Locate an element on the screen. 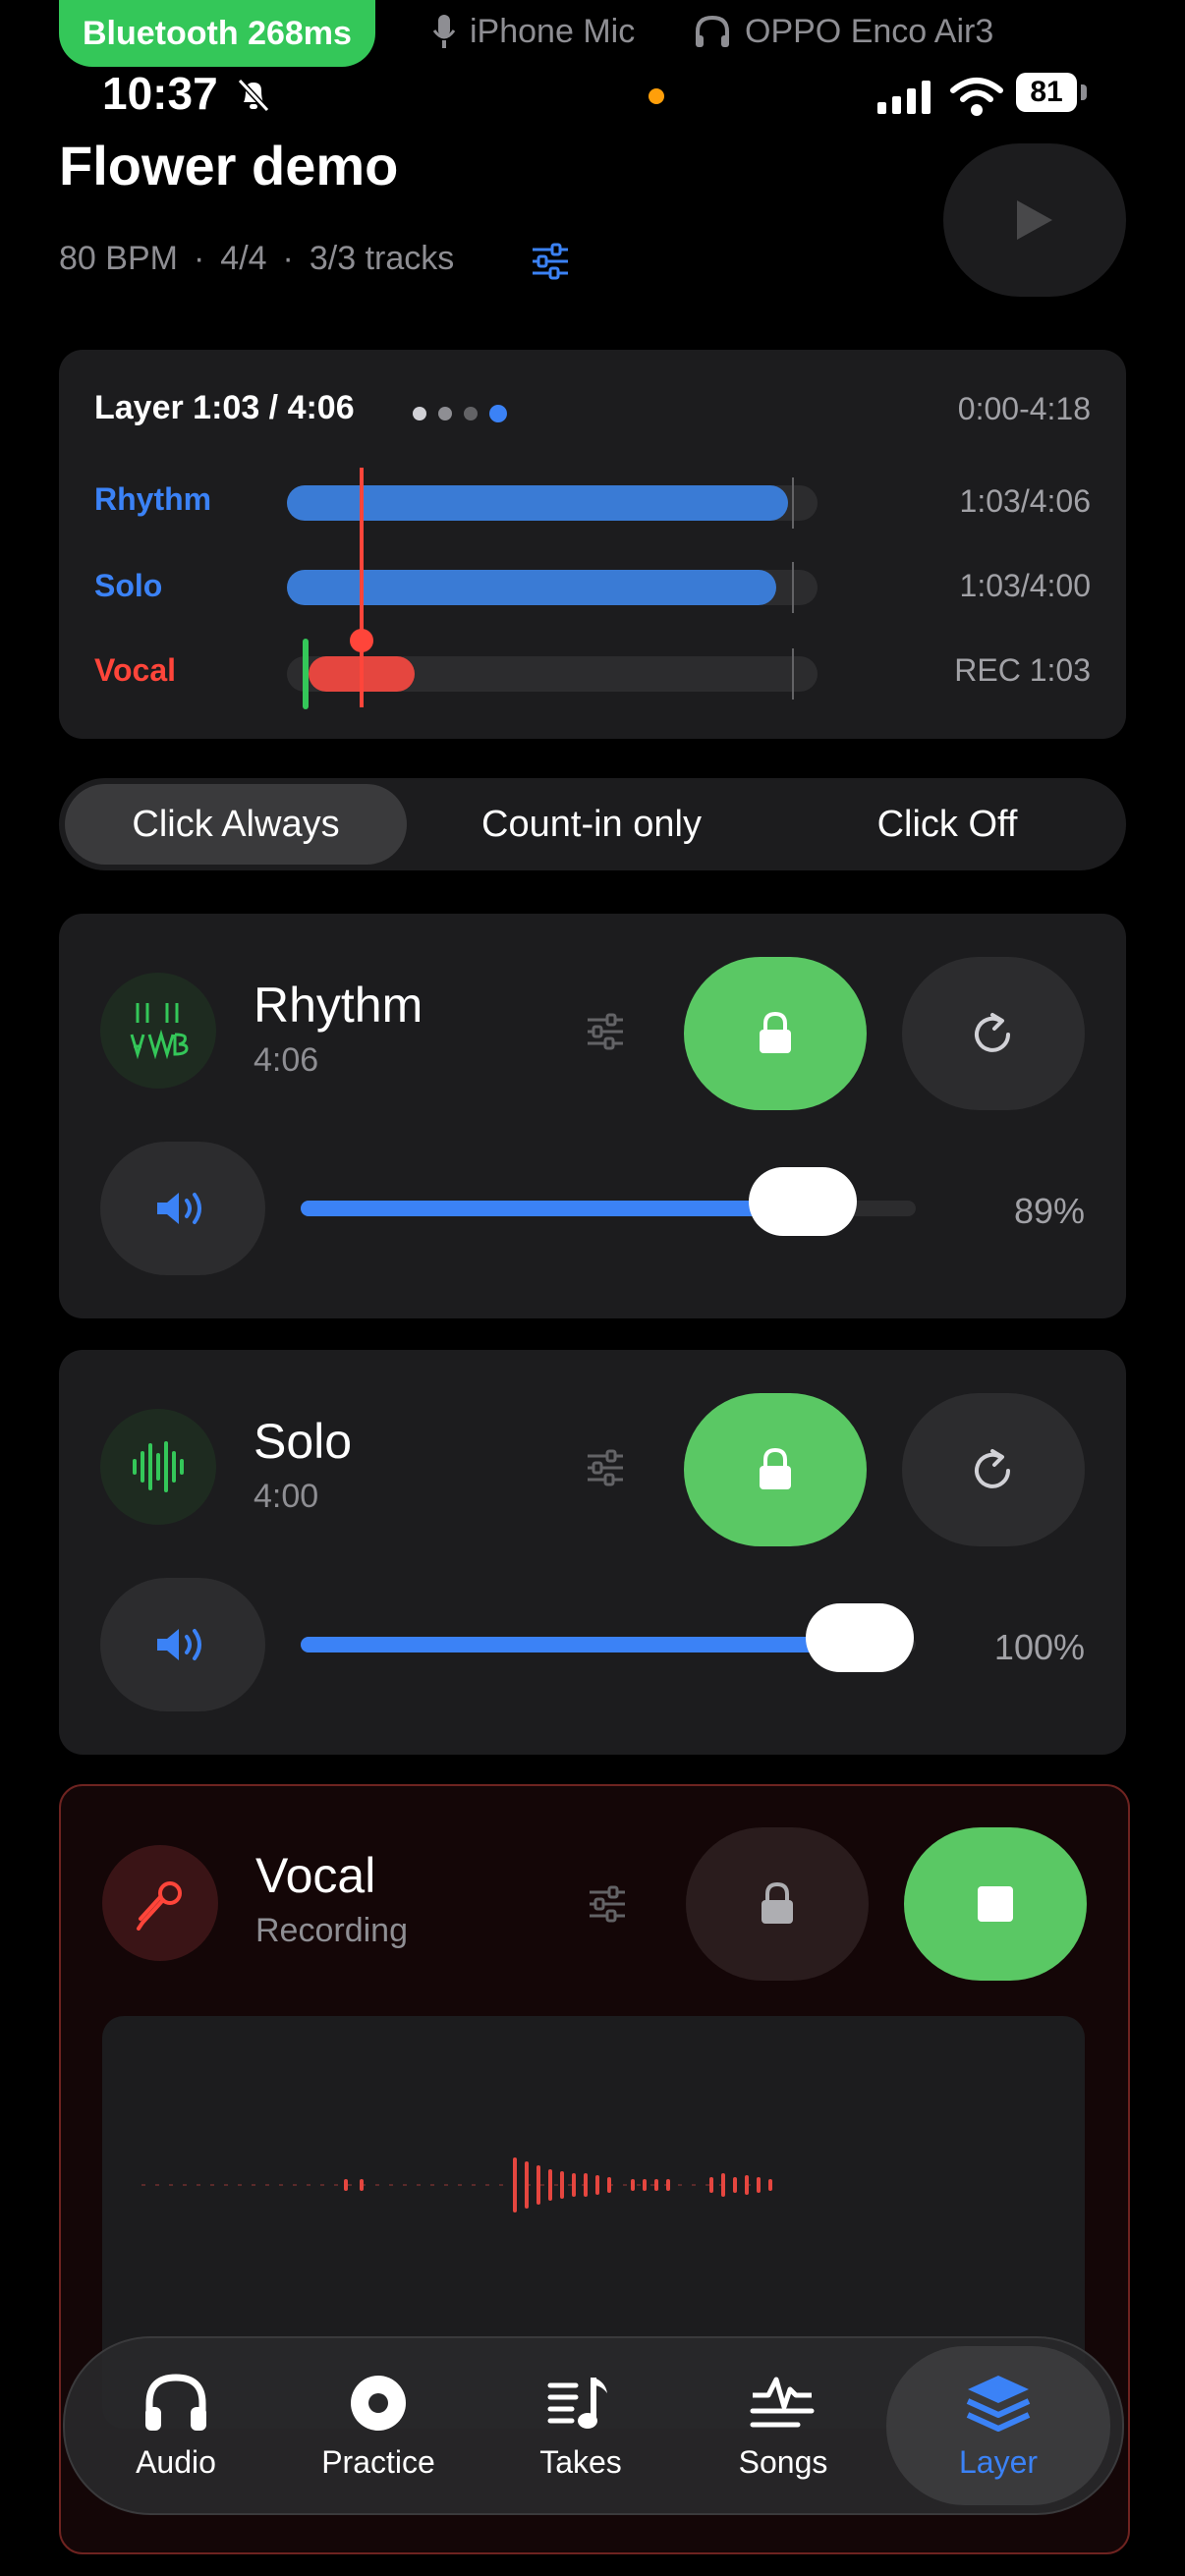 The width and height of the screenshot is (1185, 2576). record-start-marker is located at coordinates (306, 674).